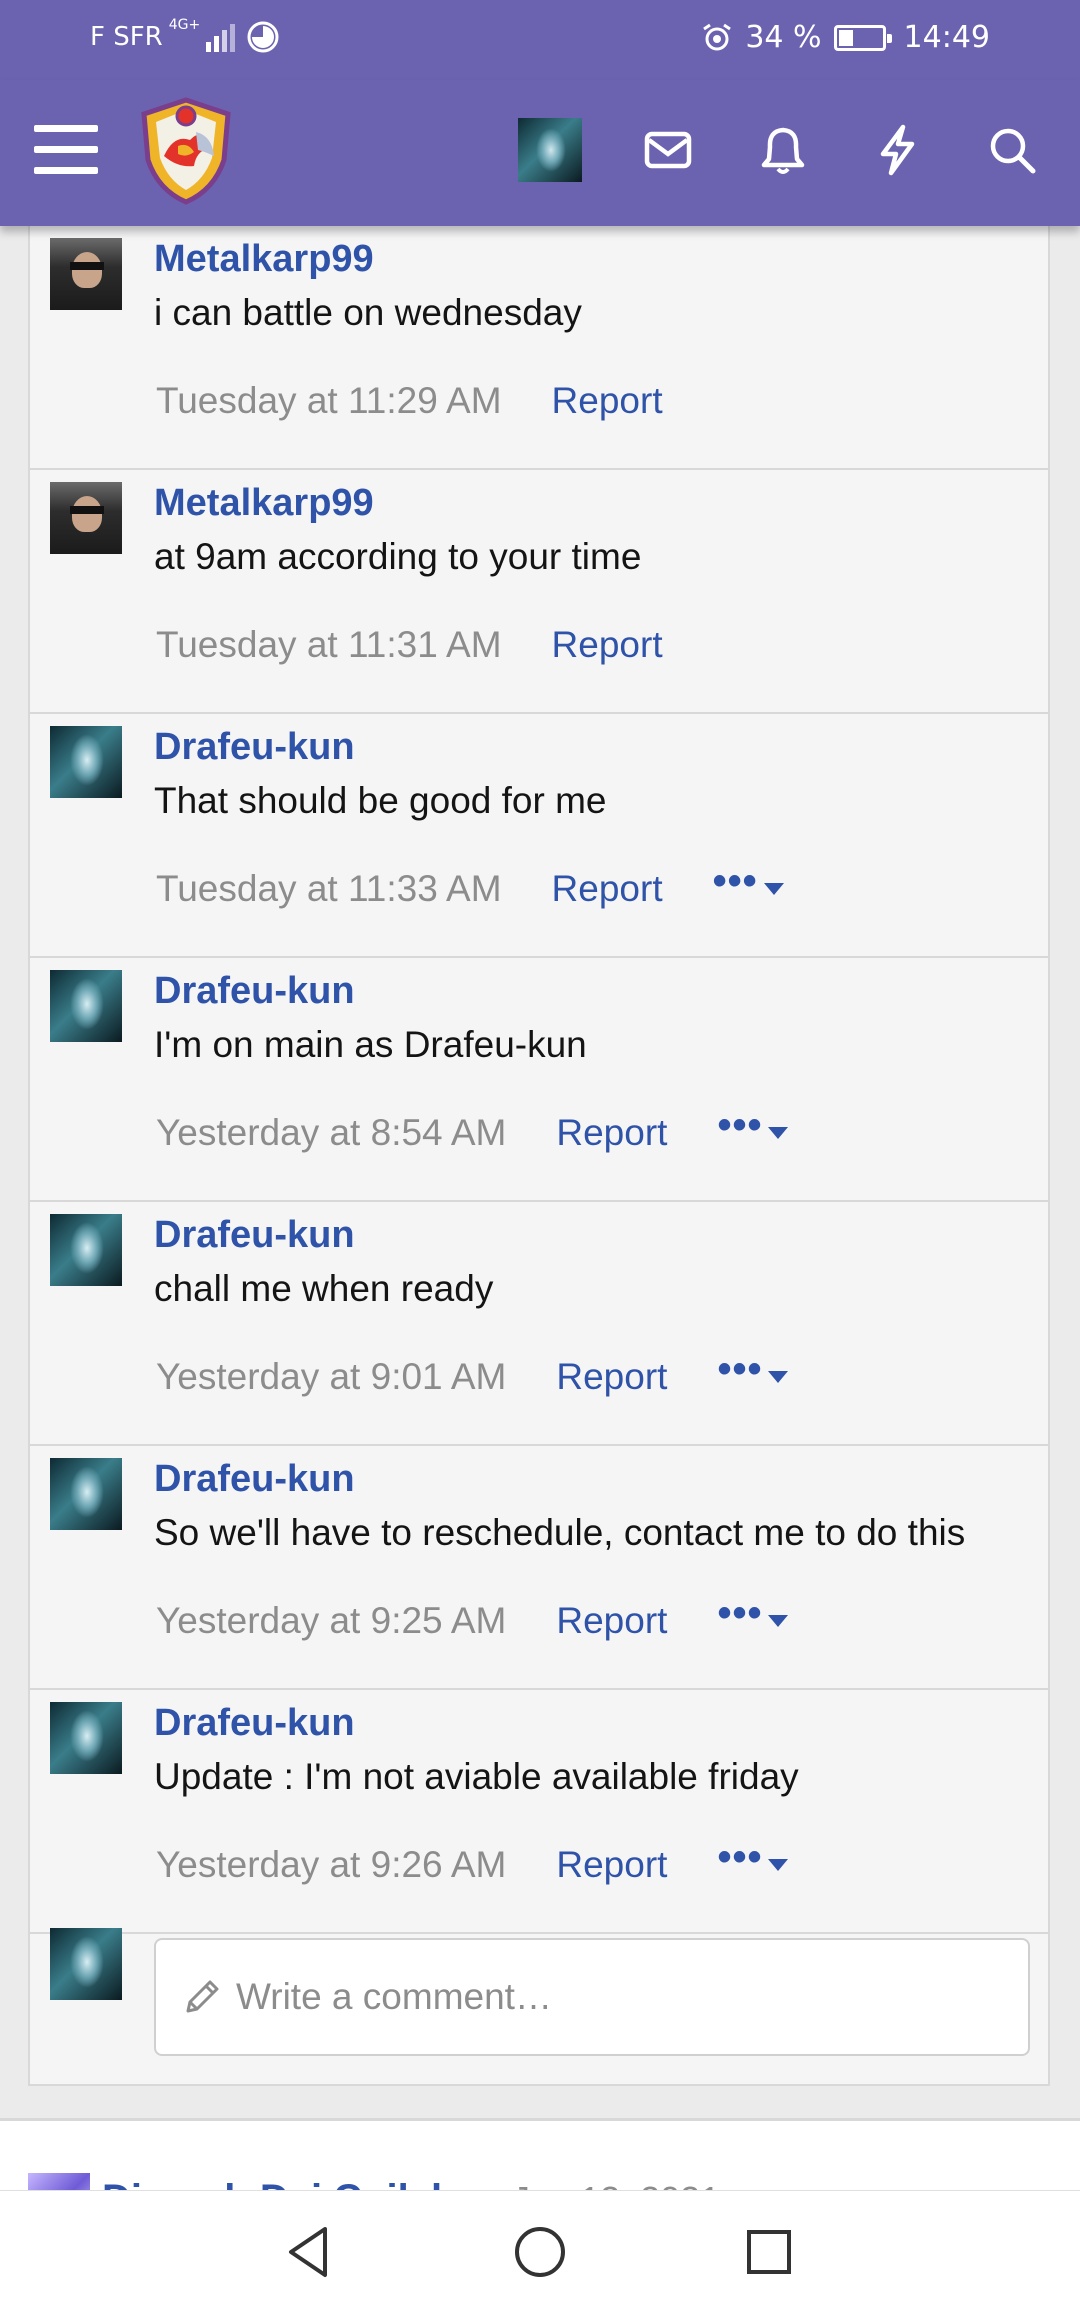 This screenshot has height=2312, width=1080. What do you see at coordinates (324, 1288) in the screenshot?
I see `comment-text: chall me when ready` at bounding box center [324, 1288].